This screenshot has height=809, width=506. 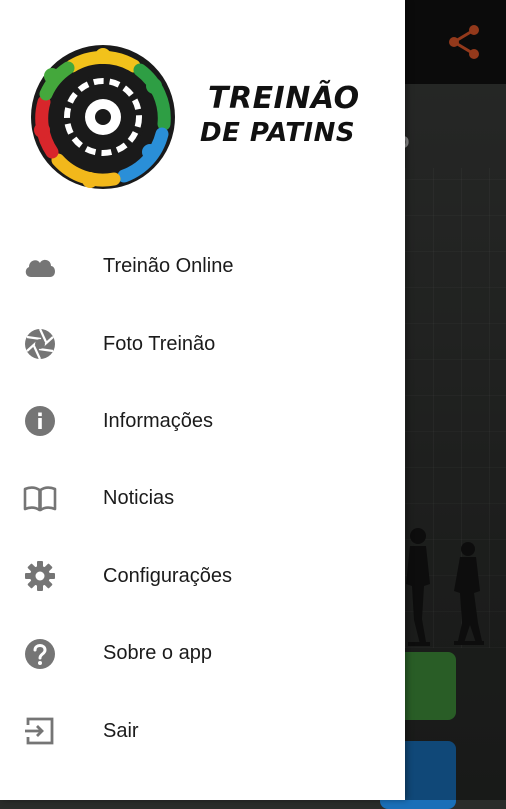 I want to click on treinao-logo-emblem, so click(x=103, y=117).